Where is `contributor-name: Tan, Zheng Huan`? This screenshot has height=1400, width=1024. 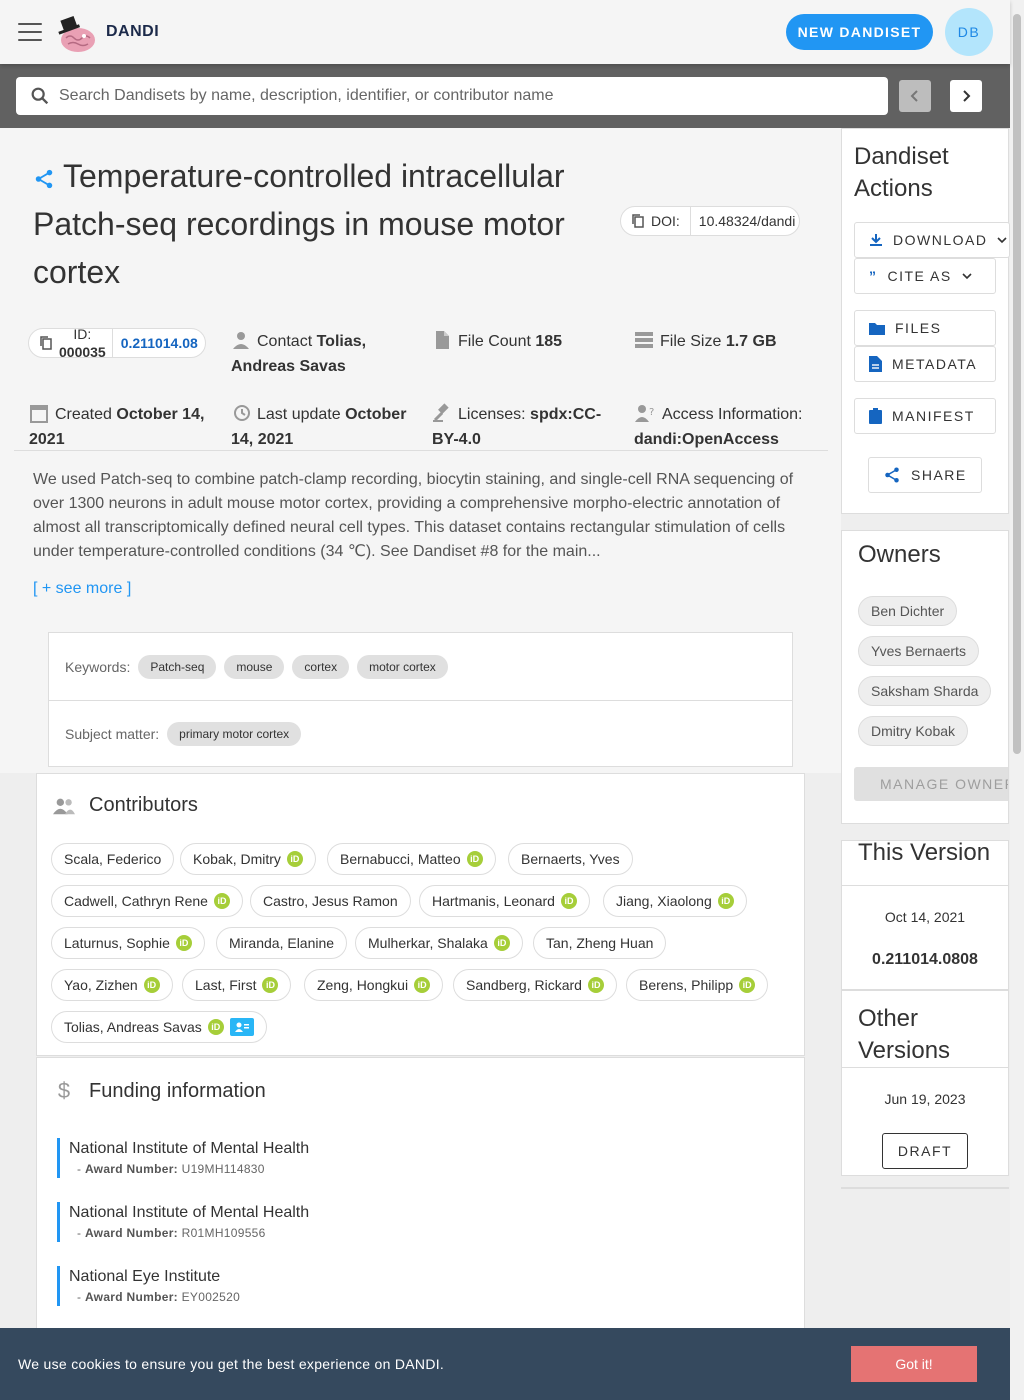 contributor-name: Tan, Zheng Huan is located at coordinates (600, 943).